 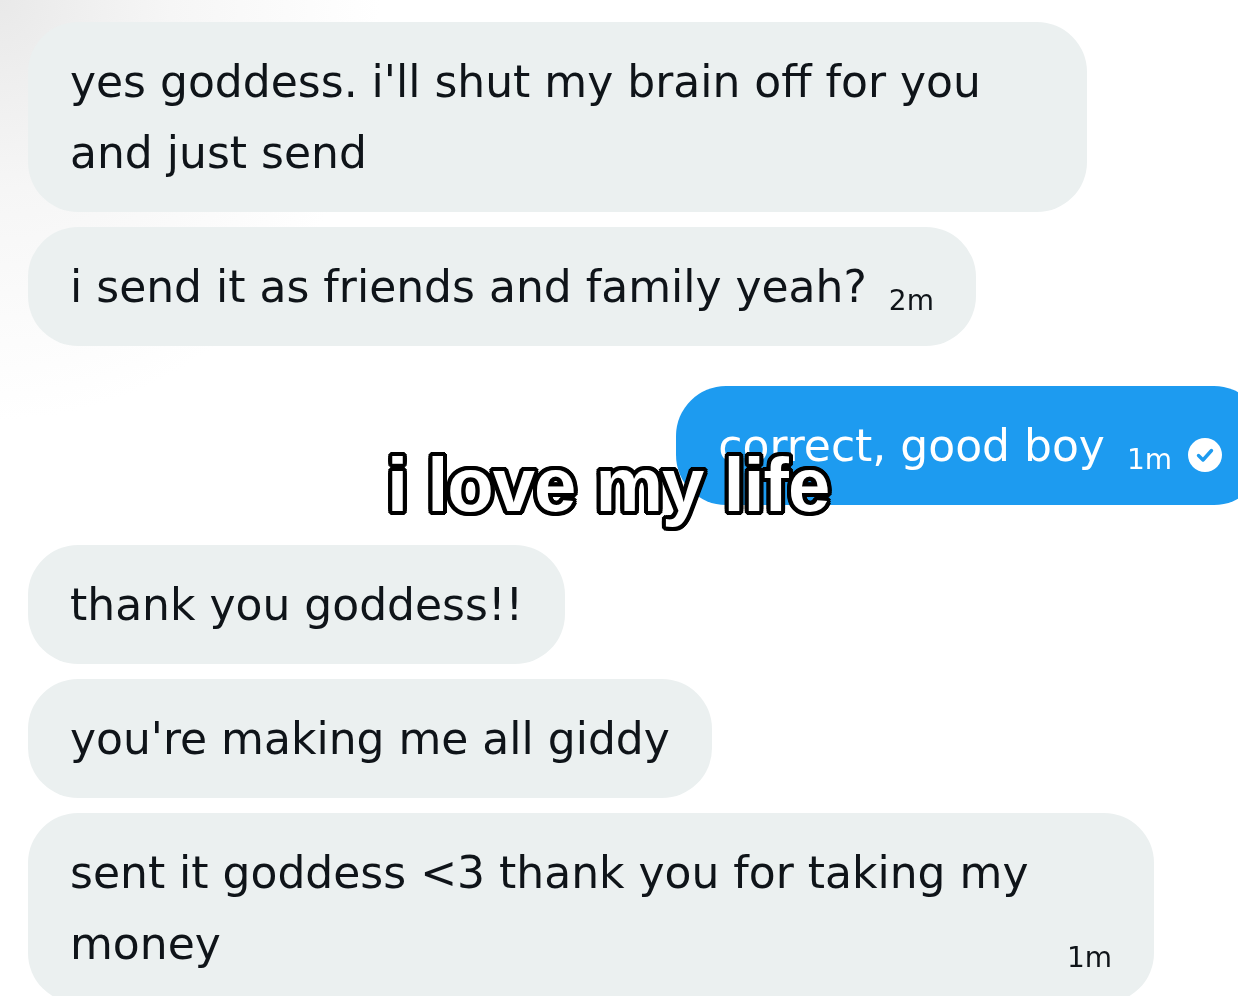 What do you see at coordinates (370, 739) in the screenshot?
I see `message-text: you're making me all giddy` at bounding box center [370, 739].